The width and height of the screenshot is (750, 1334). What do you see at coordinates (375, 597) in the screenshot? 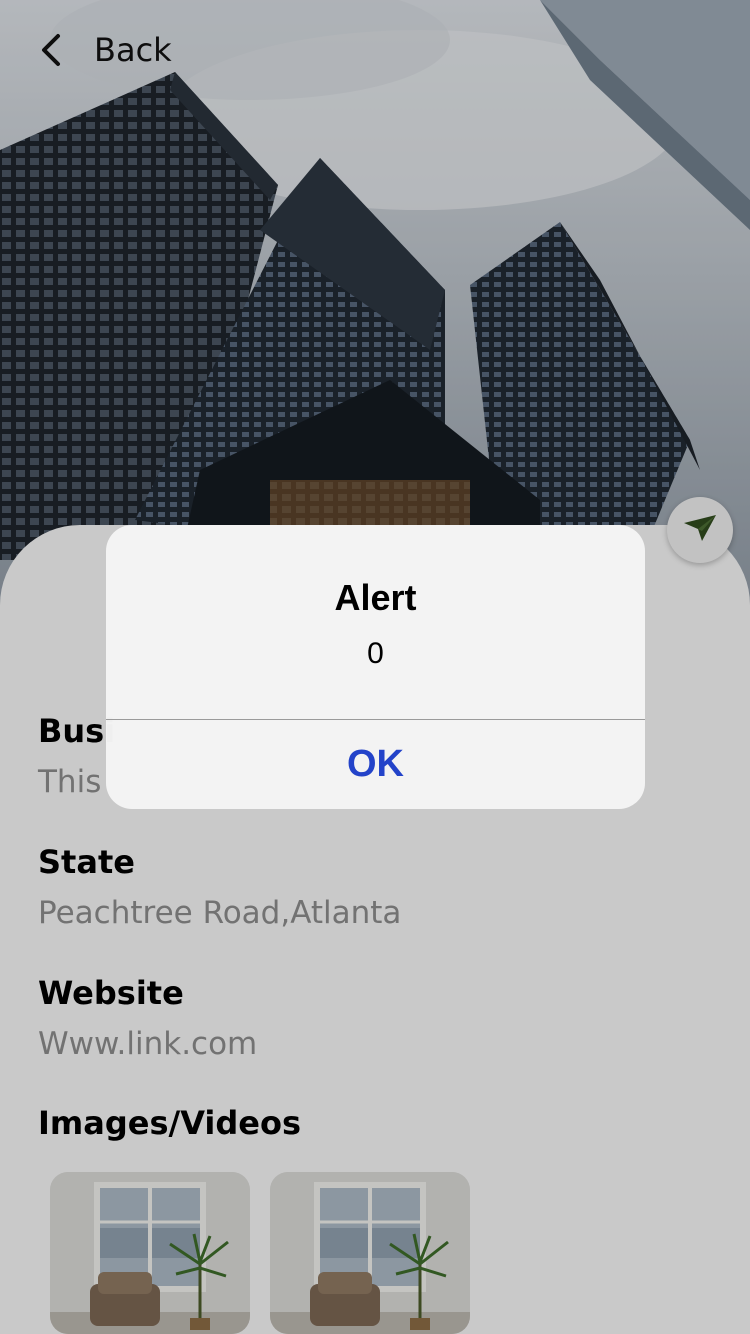
I see `alert-title: Alert` at bounding box center [375, 597].